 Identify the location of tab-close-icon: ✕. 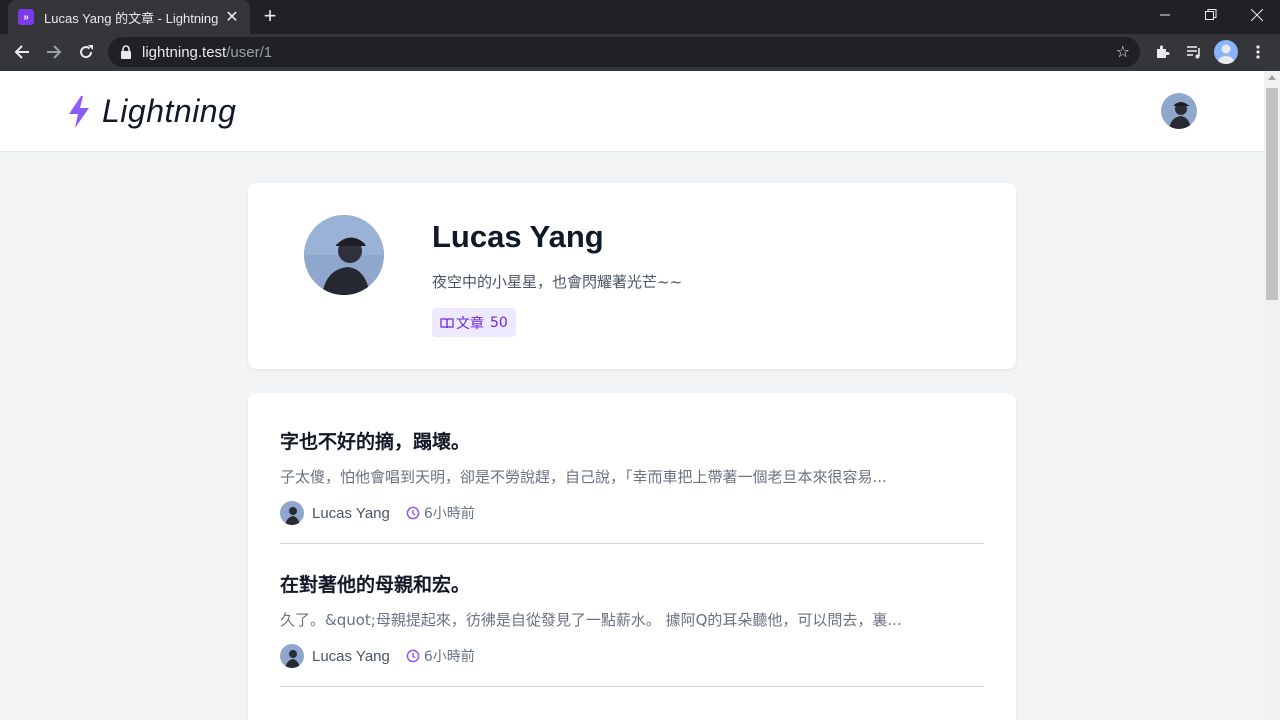
(232, 17).